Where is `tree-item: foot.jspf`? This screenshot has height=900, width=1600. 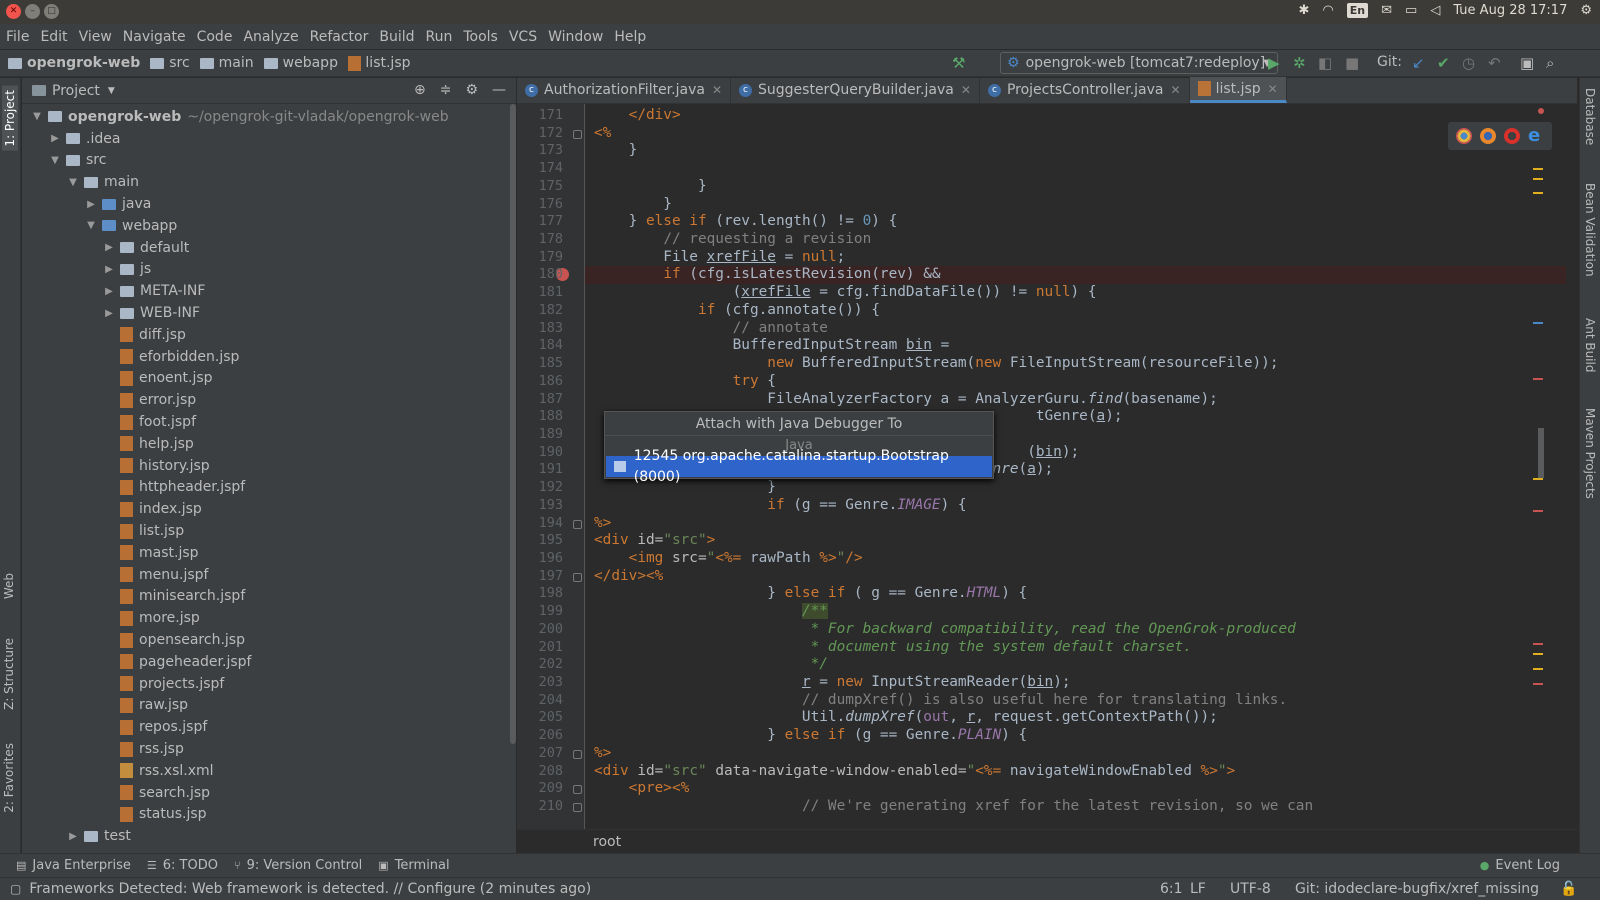 tree-item: foot.jspf is located at coordinates (269, 422).